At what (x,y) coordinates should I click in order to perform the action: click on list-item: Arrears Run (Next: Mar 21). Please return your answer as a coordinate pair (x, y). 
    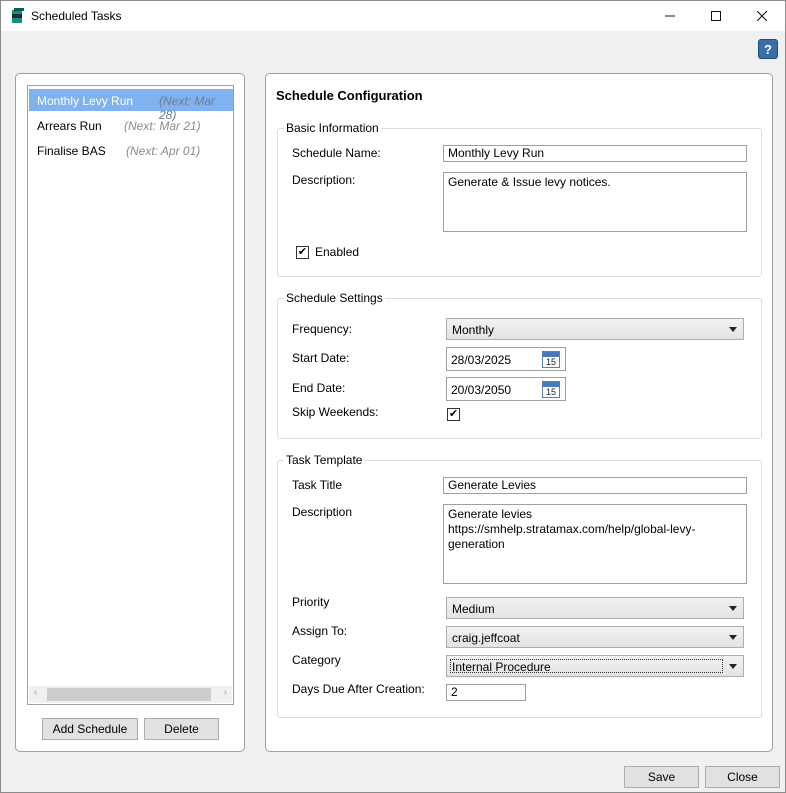
    Looking at the image, I should click on (131, 125).